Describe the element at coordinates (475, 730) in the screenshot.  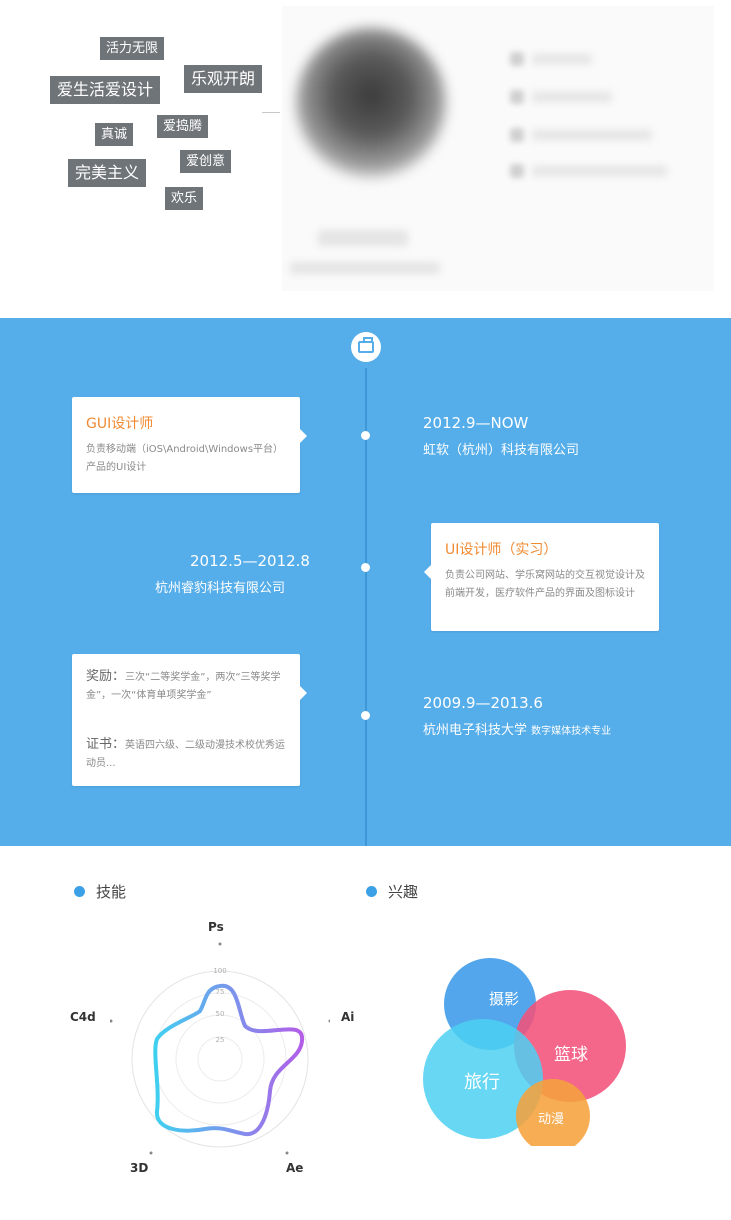
I see `school-name: 杭州电子科技大学` at that location.